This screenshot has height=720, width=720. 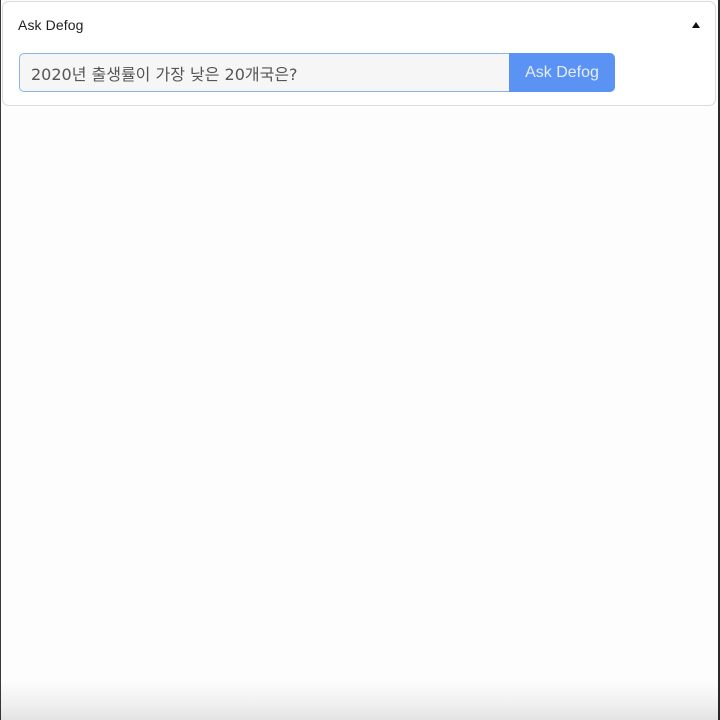 I want to click on panel-header: Ask Defog, so click(x=359, y=25).